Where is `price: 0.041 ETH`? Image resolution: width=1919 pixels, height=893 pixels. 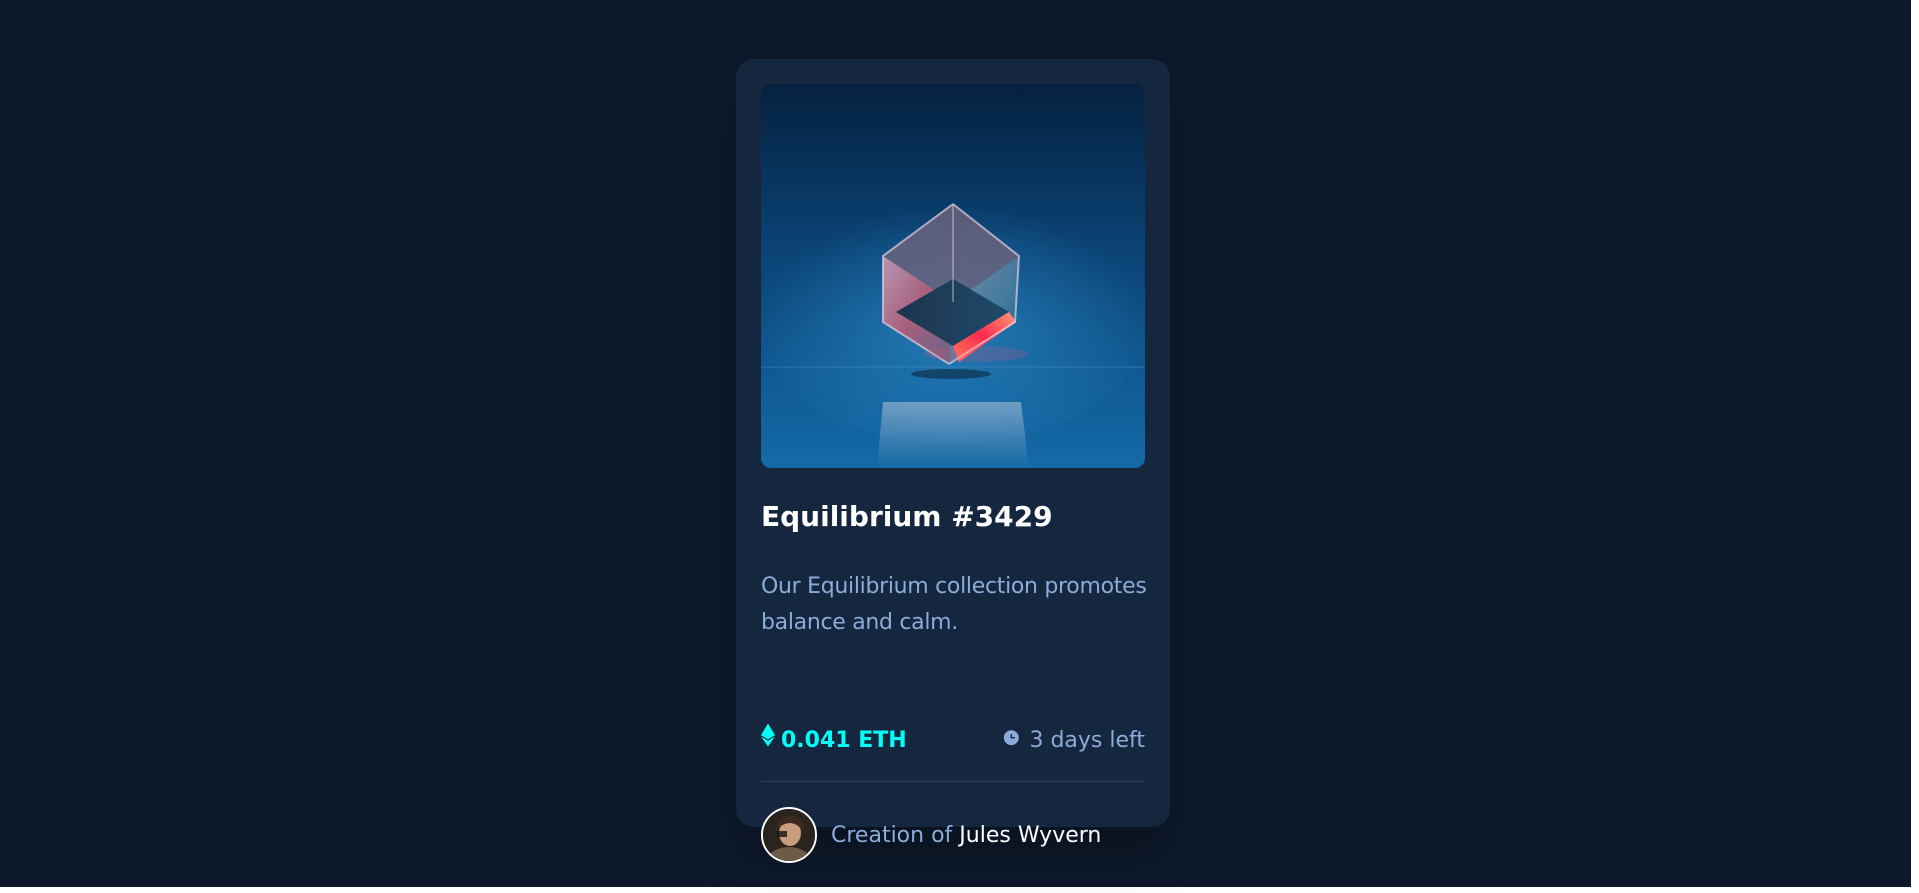
price: 0.041 ETH is located at coordinates (834, 741).